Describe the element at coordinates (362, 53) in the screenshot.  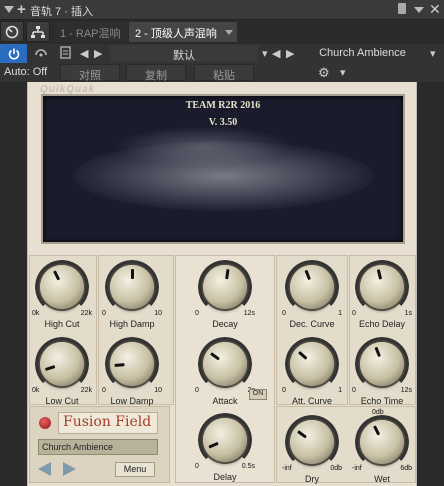
I see `factory-preset-dropdown: Church Ambience` at that location.